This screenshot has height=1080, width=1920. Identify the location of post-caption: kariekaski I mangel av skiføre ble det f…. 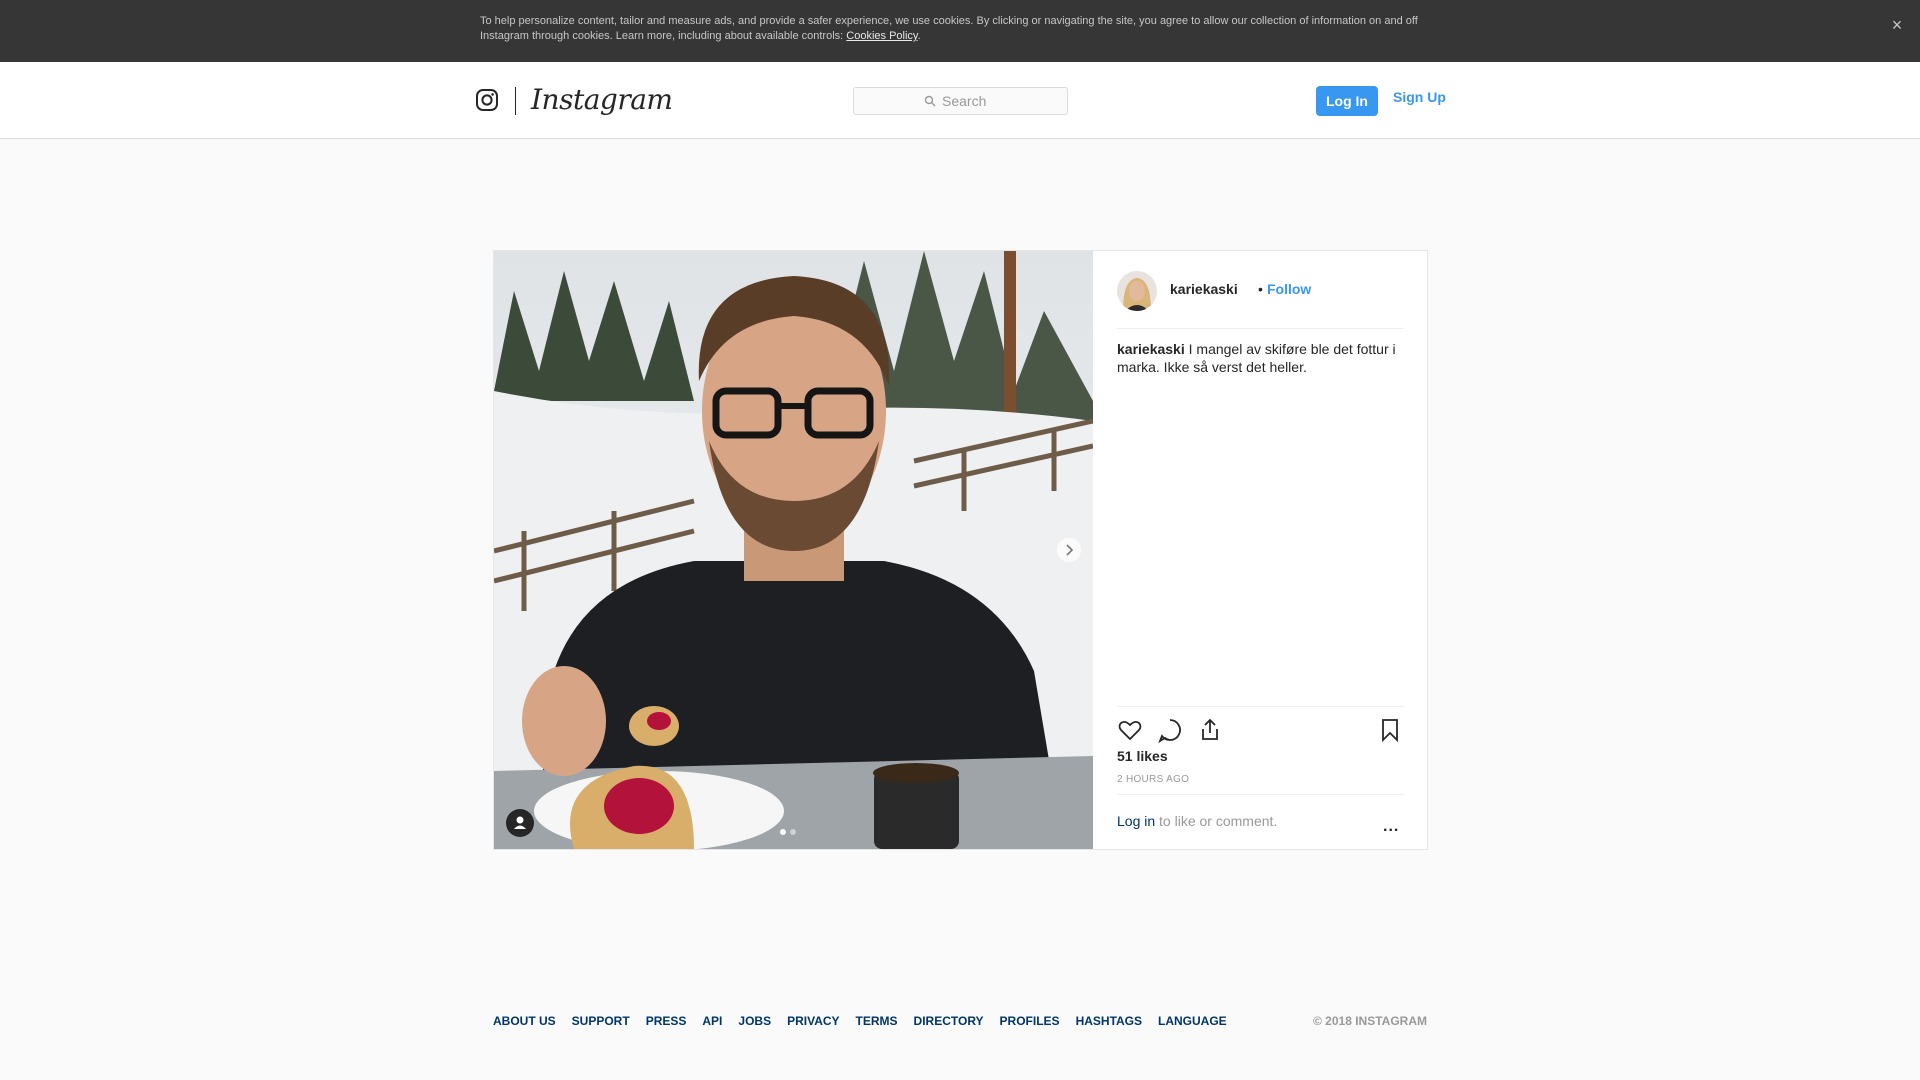
(1262, 358).